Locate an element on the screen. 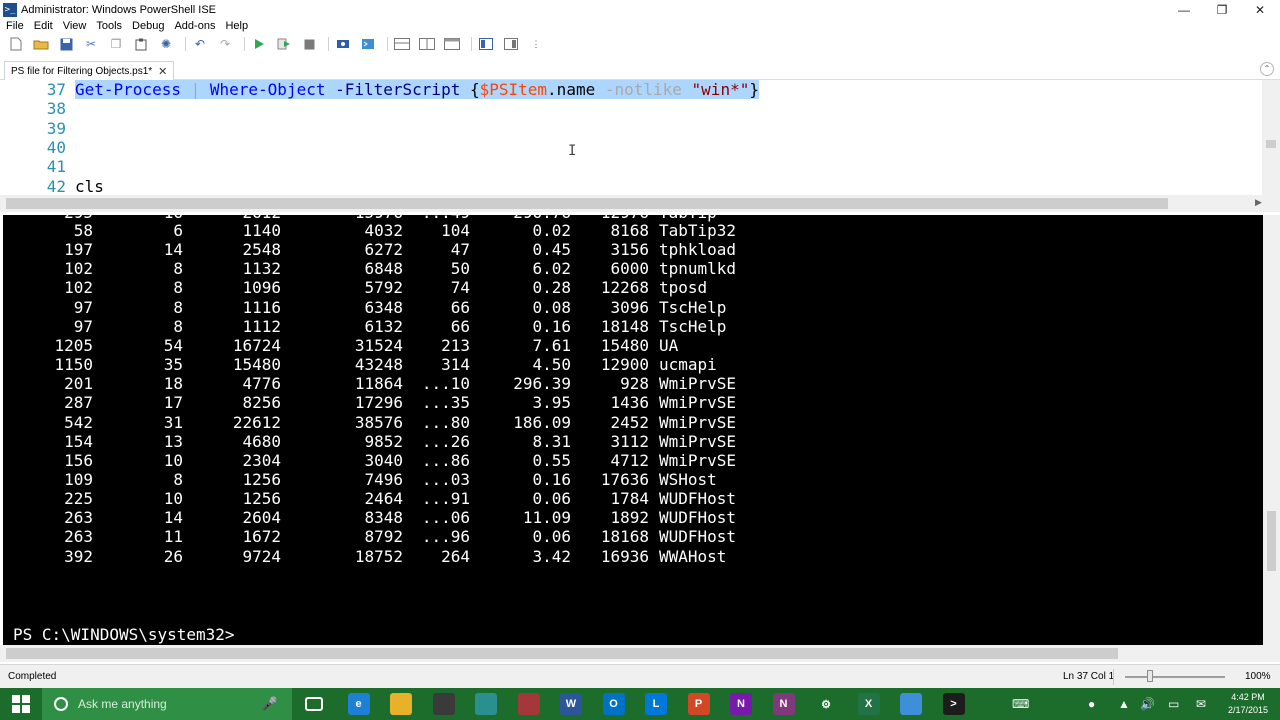  zoom-slider is located at coordinates (1175, 677).